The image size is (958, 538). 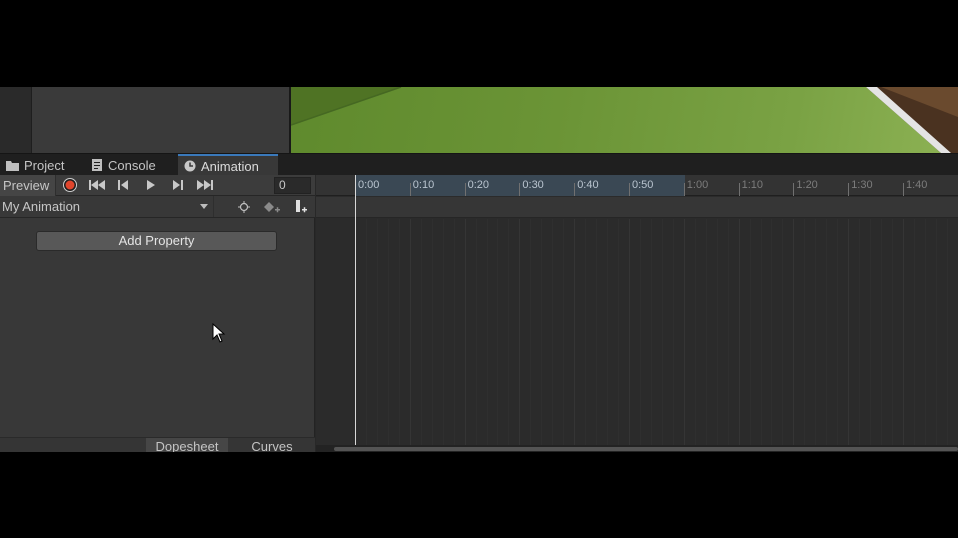 I want to click on prev-keyframe-icon, so click(x=123, y=185).